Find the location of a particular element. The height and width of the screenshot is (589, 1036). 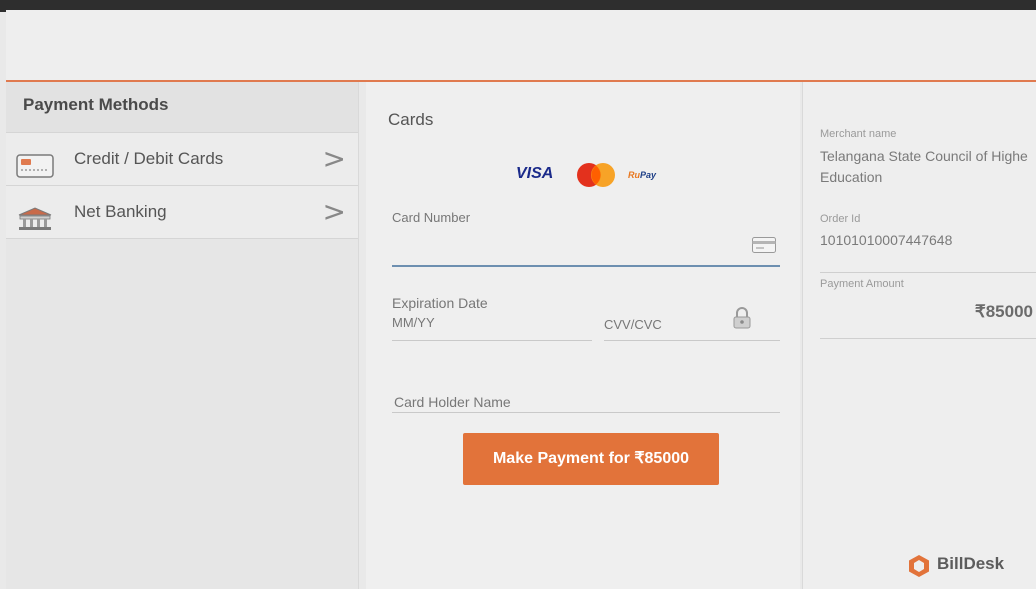

payment-methods-title: Payment Methods is located at coordinates (182, 107).